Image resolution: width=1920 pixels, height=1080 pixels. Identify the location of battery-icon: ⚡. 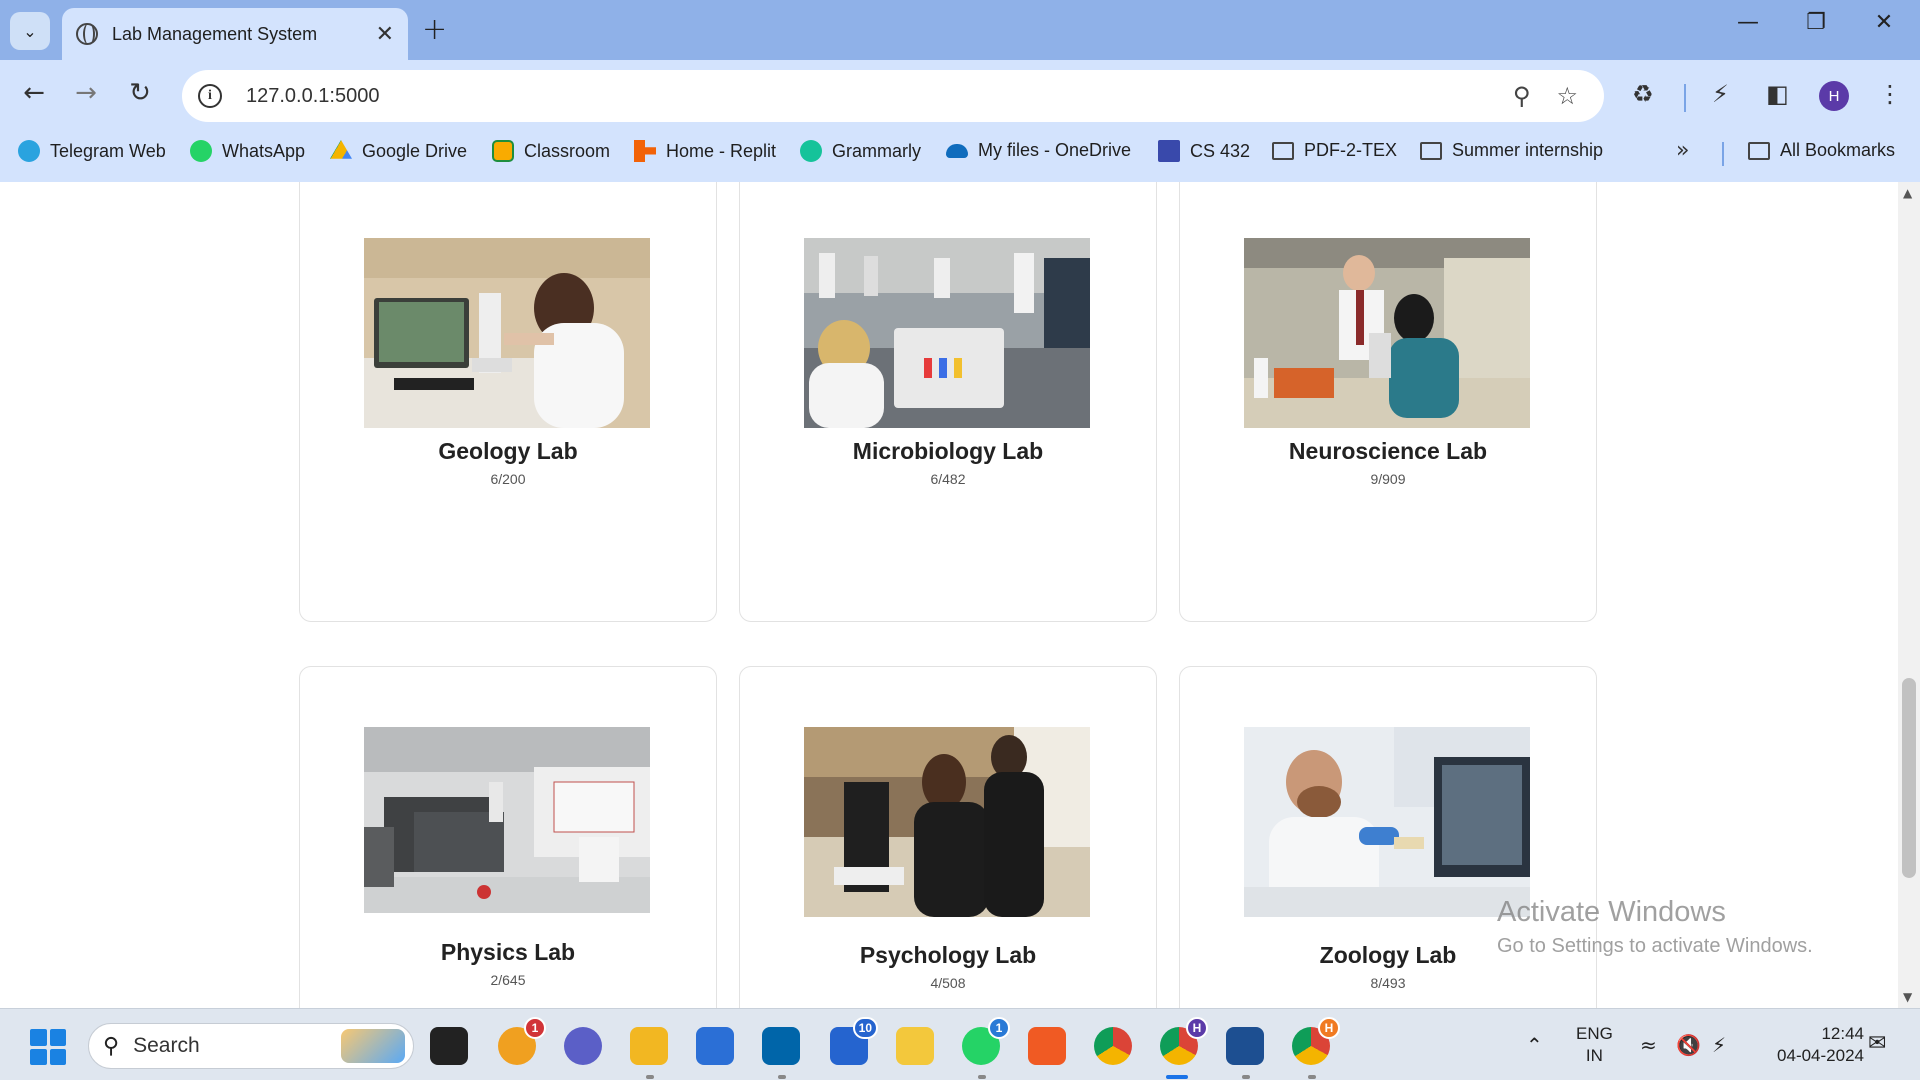
(1719, 1045).